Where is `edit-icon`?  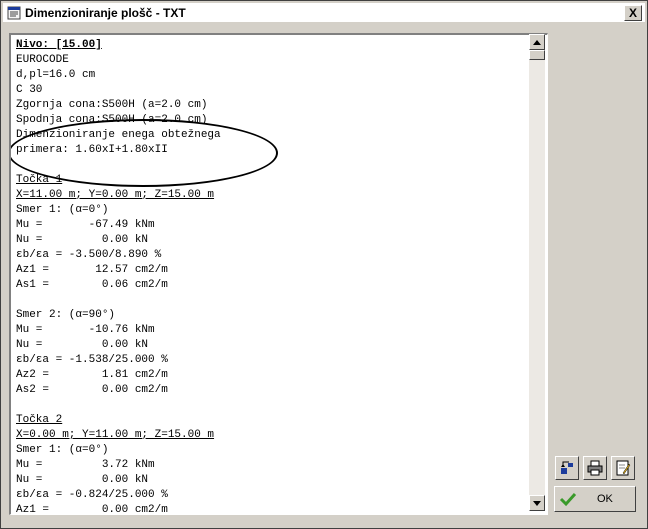
edit-icon is located at coordinates (623, 468).